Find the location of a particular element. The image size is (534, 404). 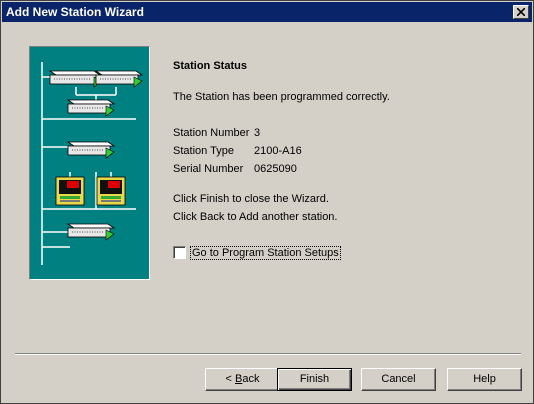

wizard-illustration is located at coordinates (89, 163).